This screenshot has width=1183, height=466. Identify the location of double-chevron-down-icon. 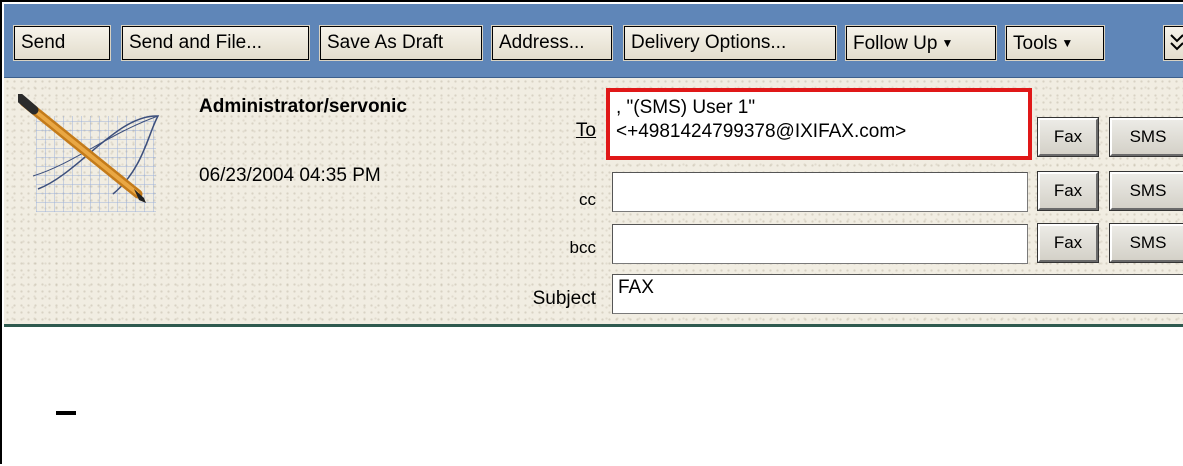
(1173, 43).